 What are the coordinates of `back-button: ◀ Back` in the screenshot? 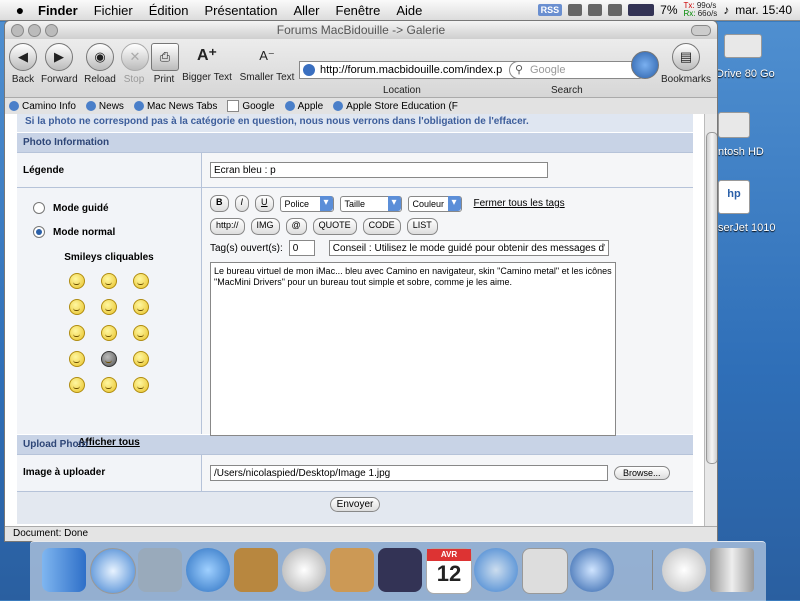 It's located at (23, 64).